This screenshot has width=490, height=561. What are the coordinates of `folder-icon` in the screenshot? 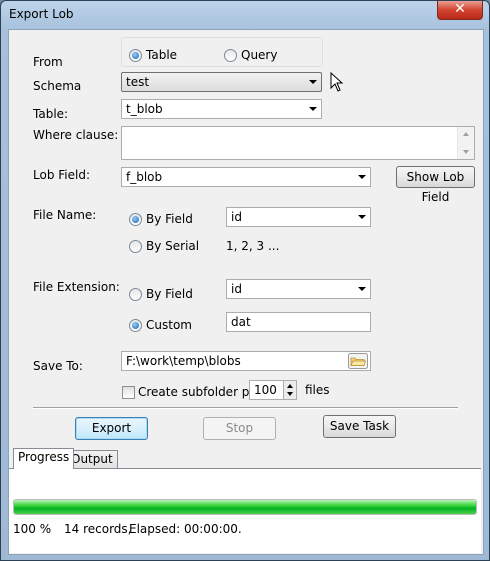 It's located at (358, 361).